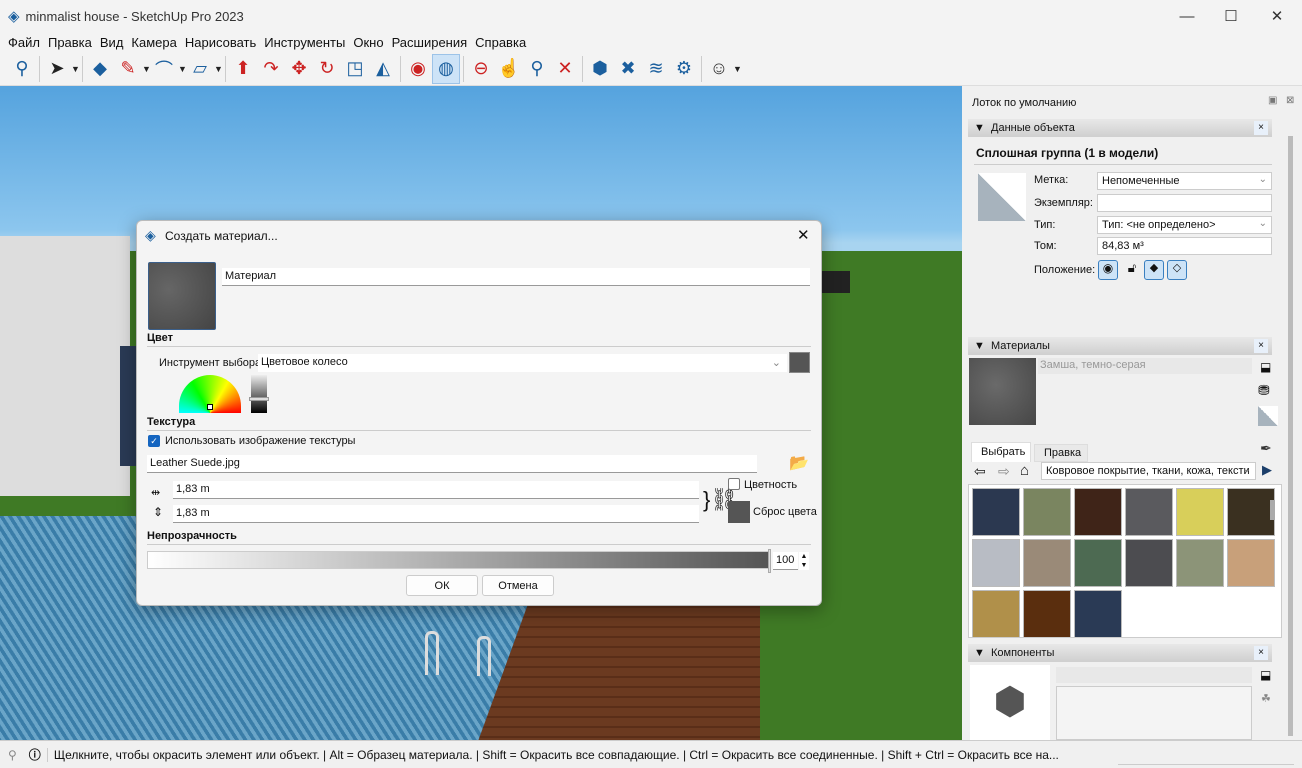 The width and height of the screenshot is (1302, 768). What do you see at coordinates (1004, 471) in the screenshot?
I see `forward-arrow-icon: ⇨` at bounding box center [1004, 471].